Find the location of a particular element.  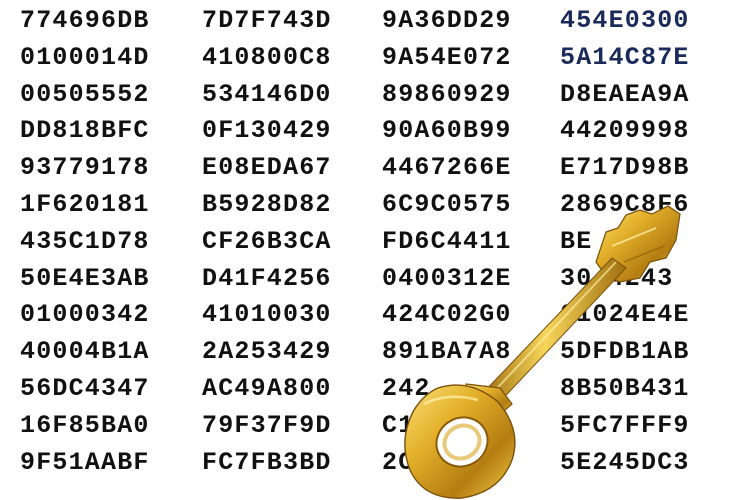

hex-cell: 5DFDB1AB is located at coordinates (625, 352).